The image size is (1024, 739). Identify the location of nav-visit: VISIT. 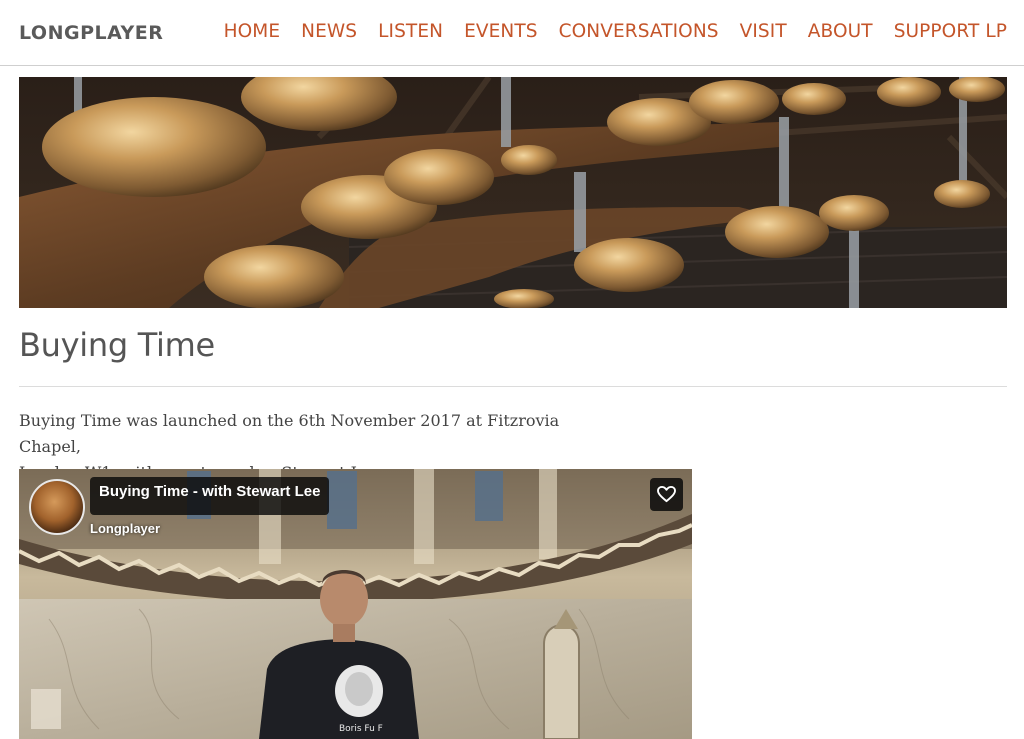
(763, 31).